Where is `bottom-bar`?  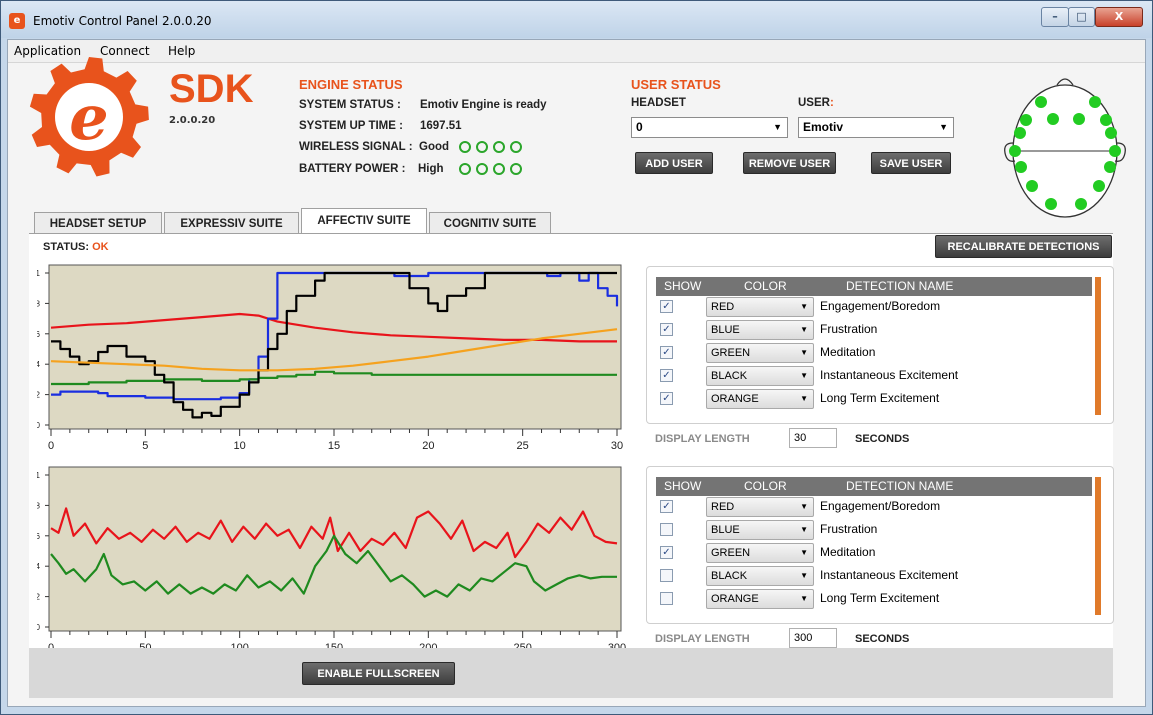 bottom-bar is located at coordinates (571, 673).